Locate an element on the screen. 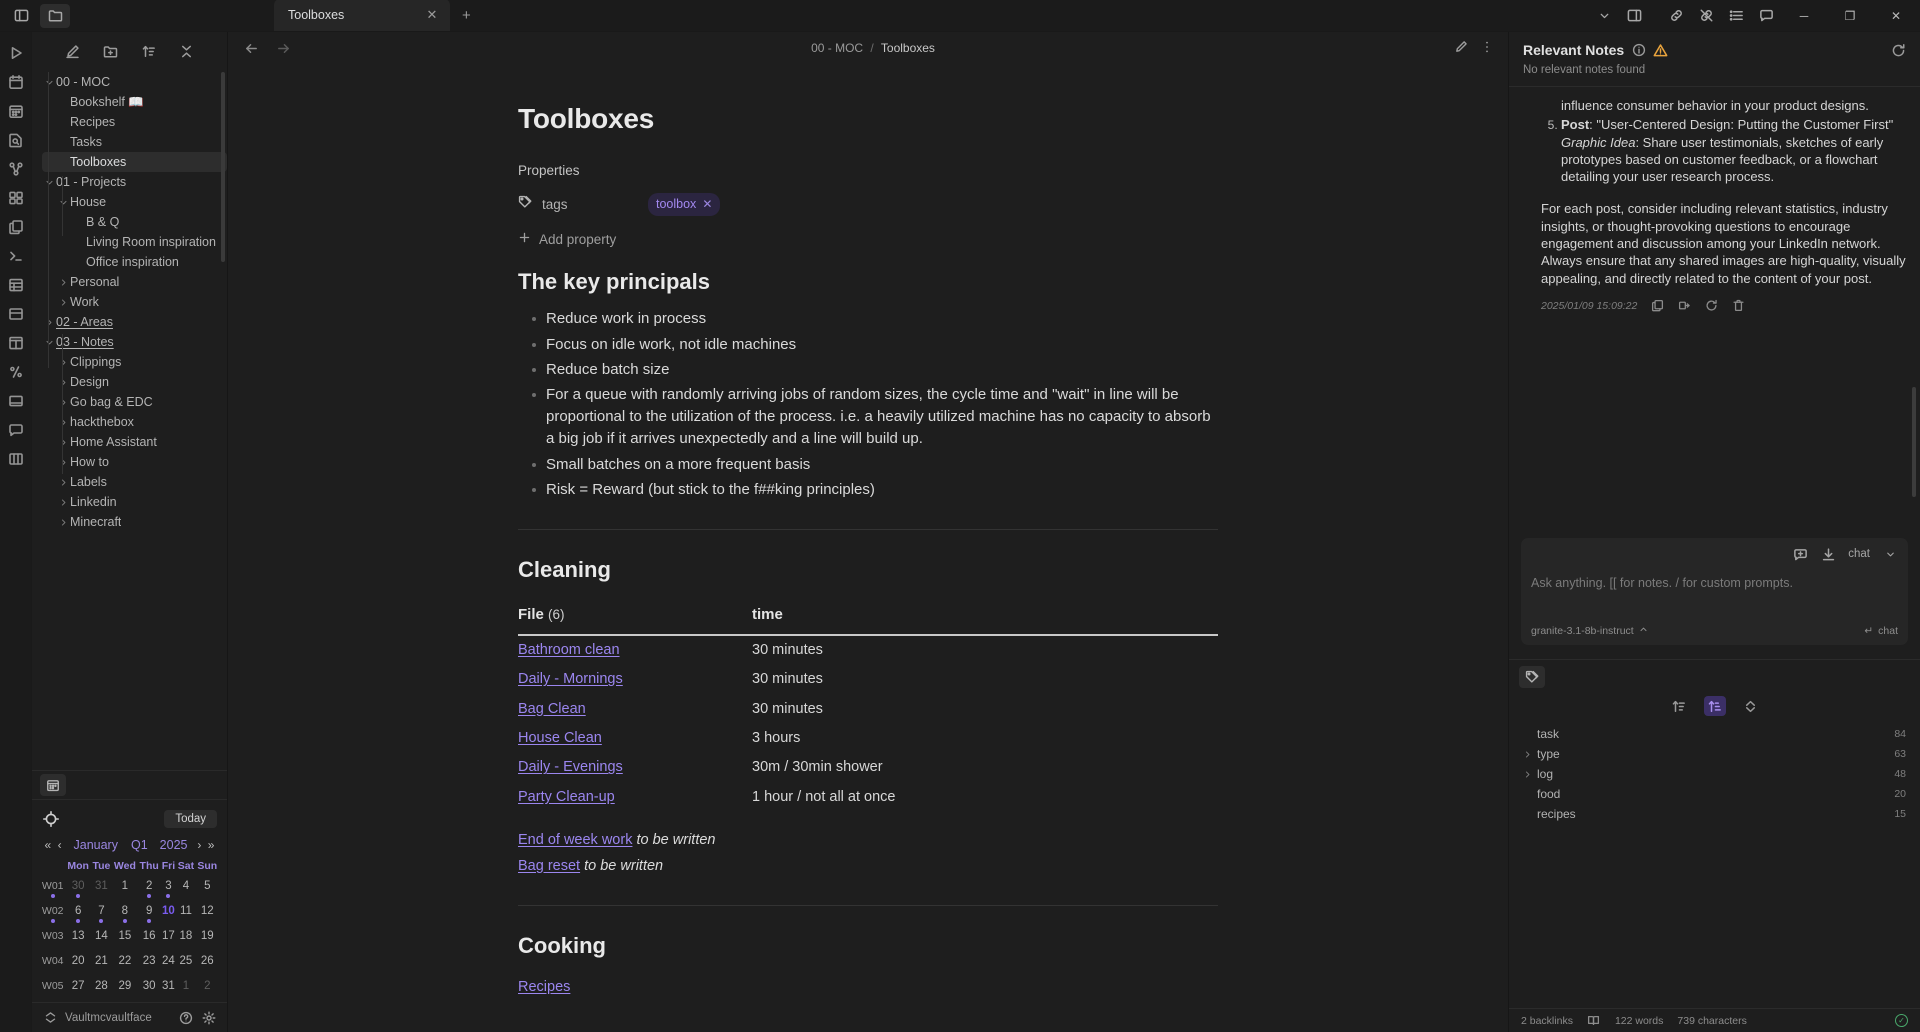 The image size is (1920, 1032). chevron-up-icon is located at coordinates (1641, 631).